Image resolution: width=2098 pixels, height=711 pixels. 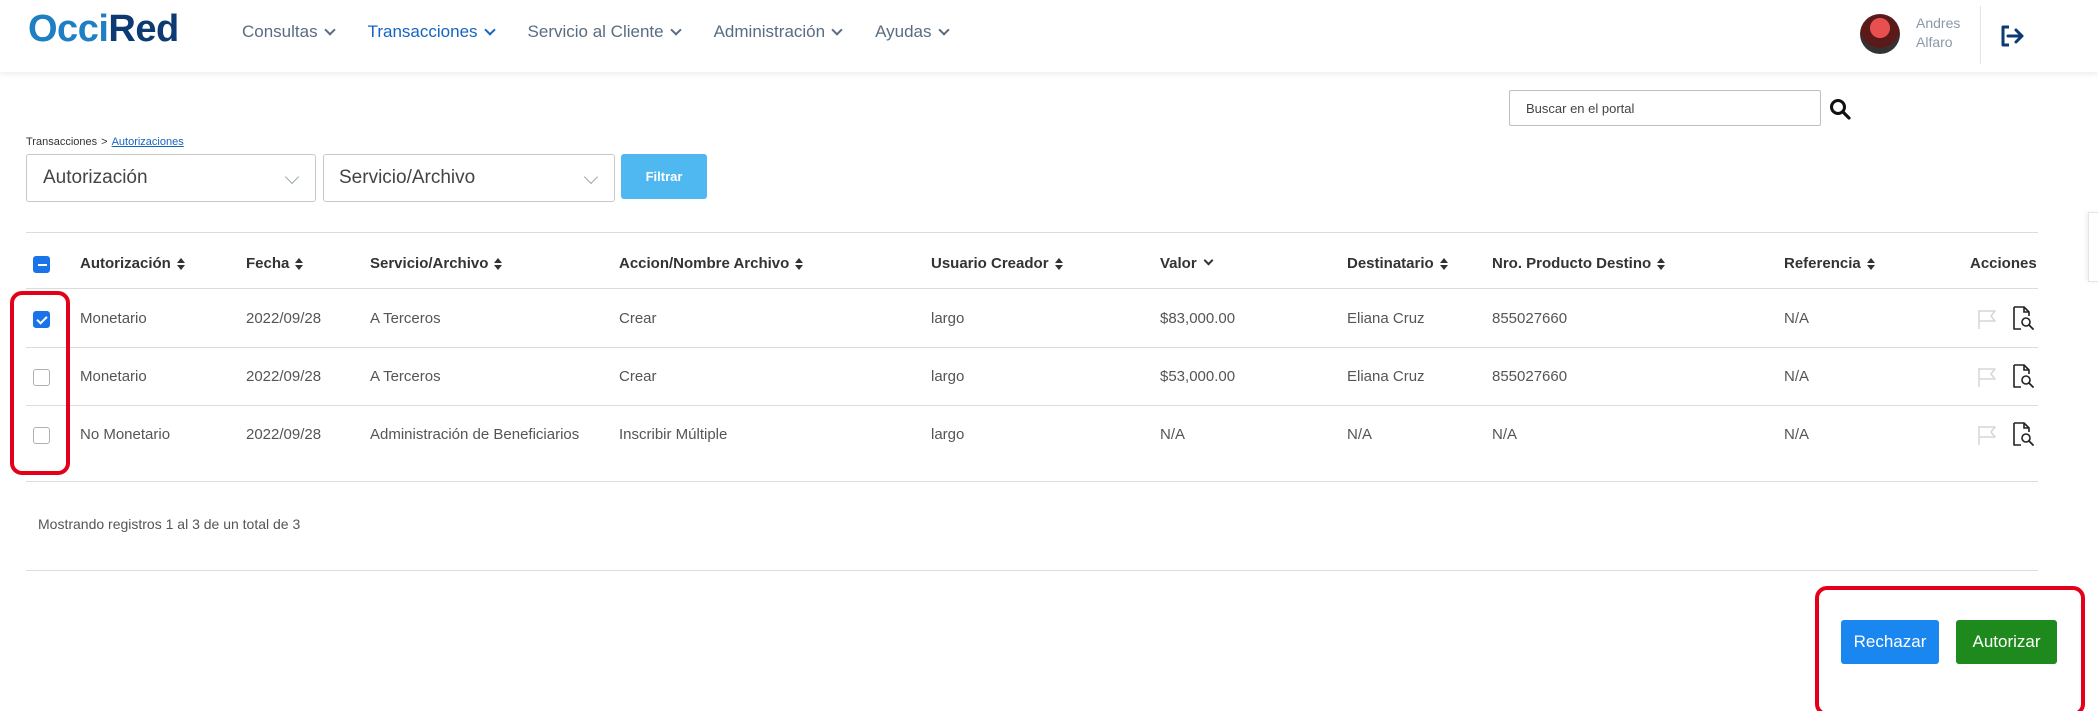 I want to click on column-header-label: Servicio/Archivo, so click(x=429, y=263).